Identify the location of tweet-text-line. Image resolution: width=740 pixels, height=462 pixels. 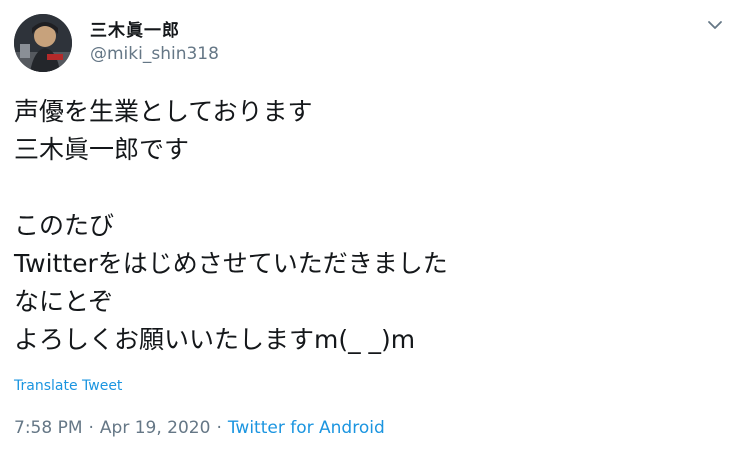
(364, 188).